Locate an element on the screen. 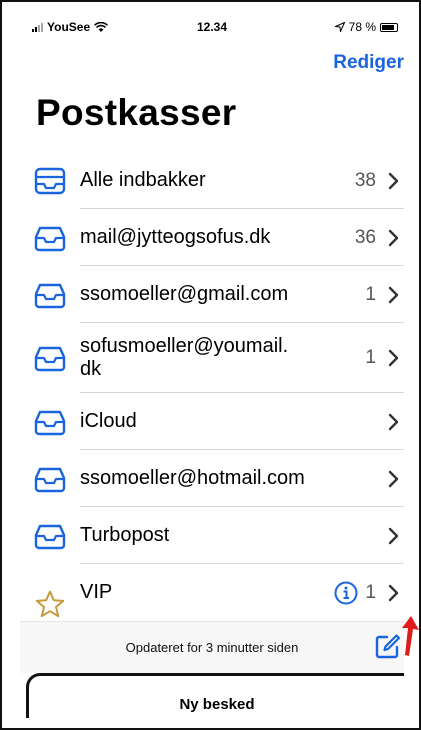  unread-count: 38 is located at coordinates (365, 180).